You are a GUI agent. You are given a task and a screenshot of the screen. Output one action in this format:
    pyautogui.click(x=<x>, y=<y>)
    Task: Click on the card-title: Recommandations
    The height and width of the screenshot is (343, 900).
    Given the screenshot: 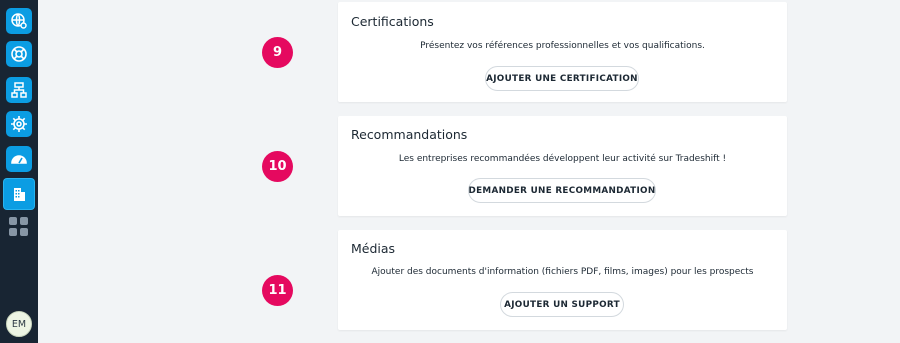 What is the action you would take?
    pyautogui.click(x=409, y=134)
    